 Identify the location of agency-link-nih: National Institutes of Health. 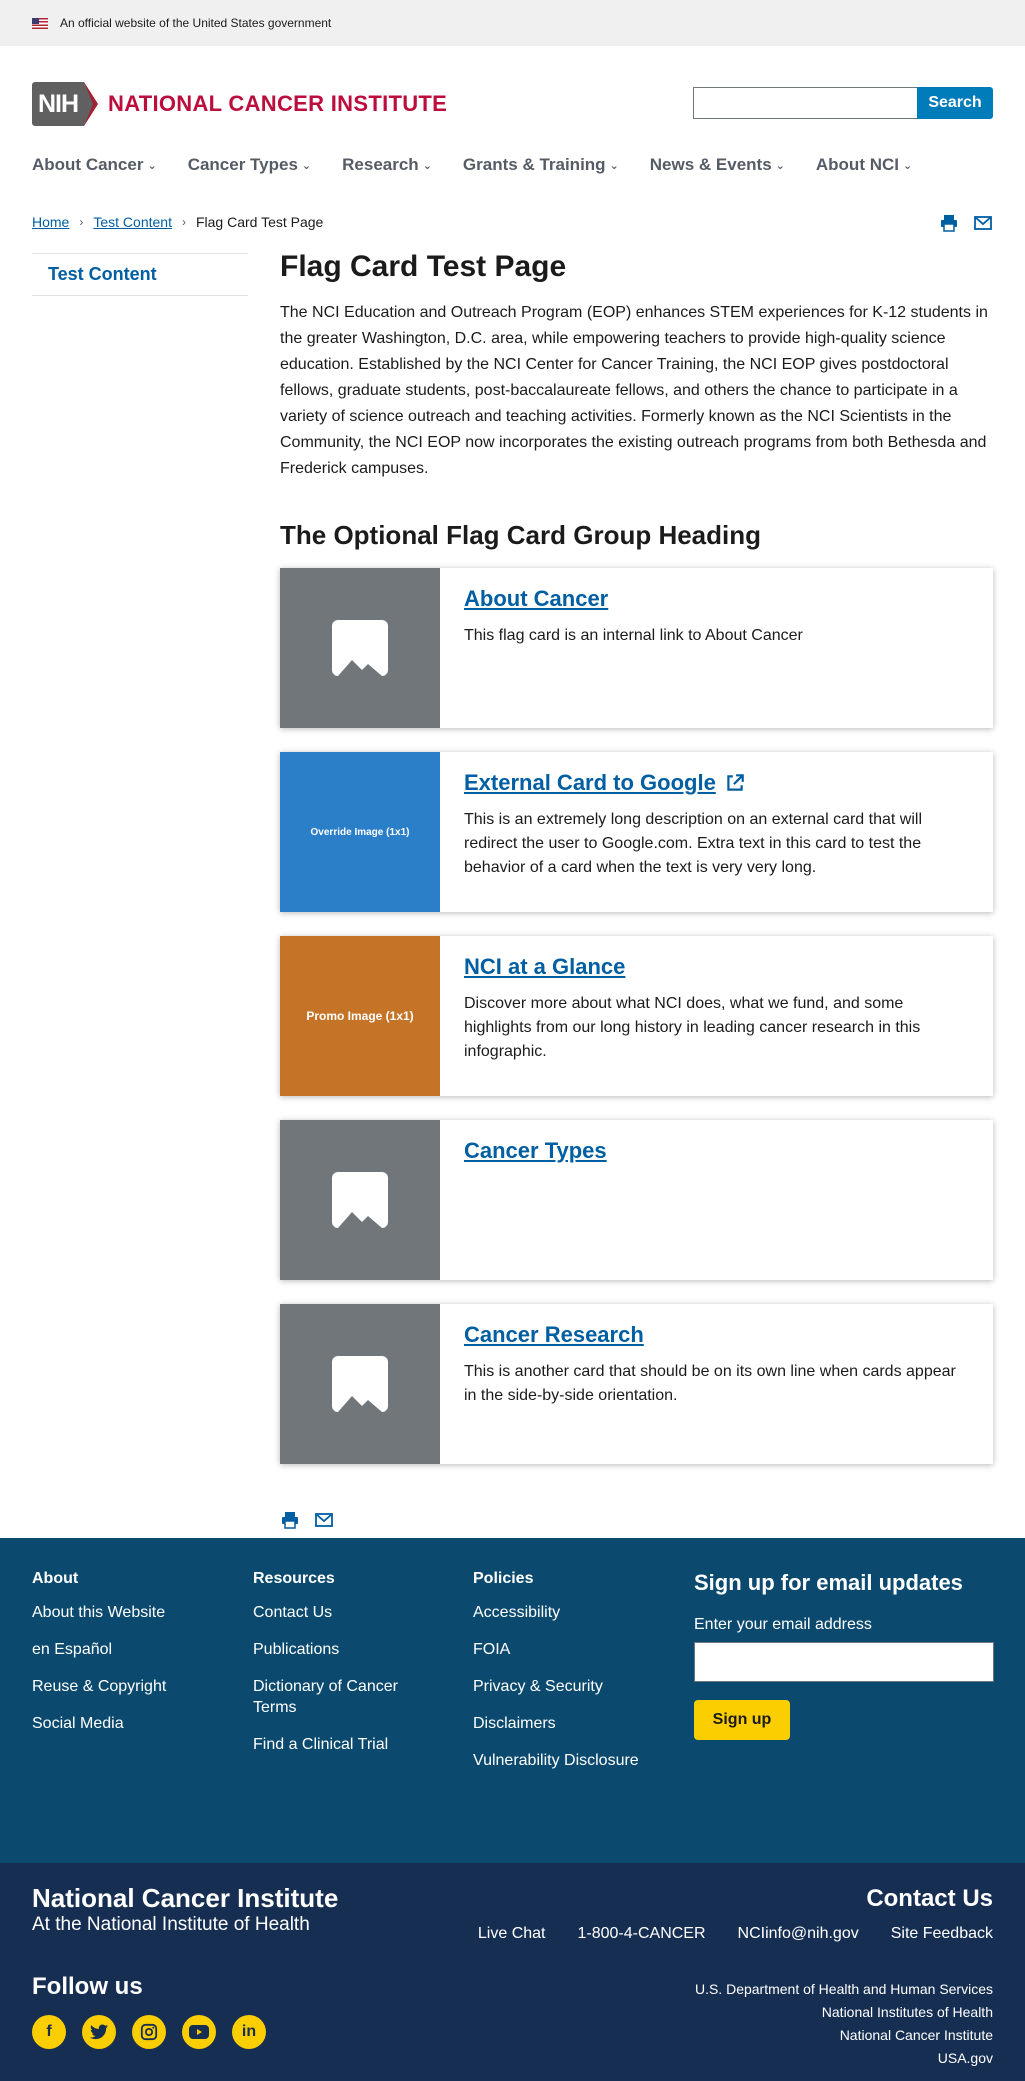
(844, 2012).